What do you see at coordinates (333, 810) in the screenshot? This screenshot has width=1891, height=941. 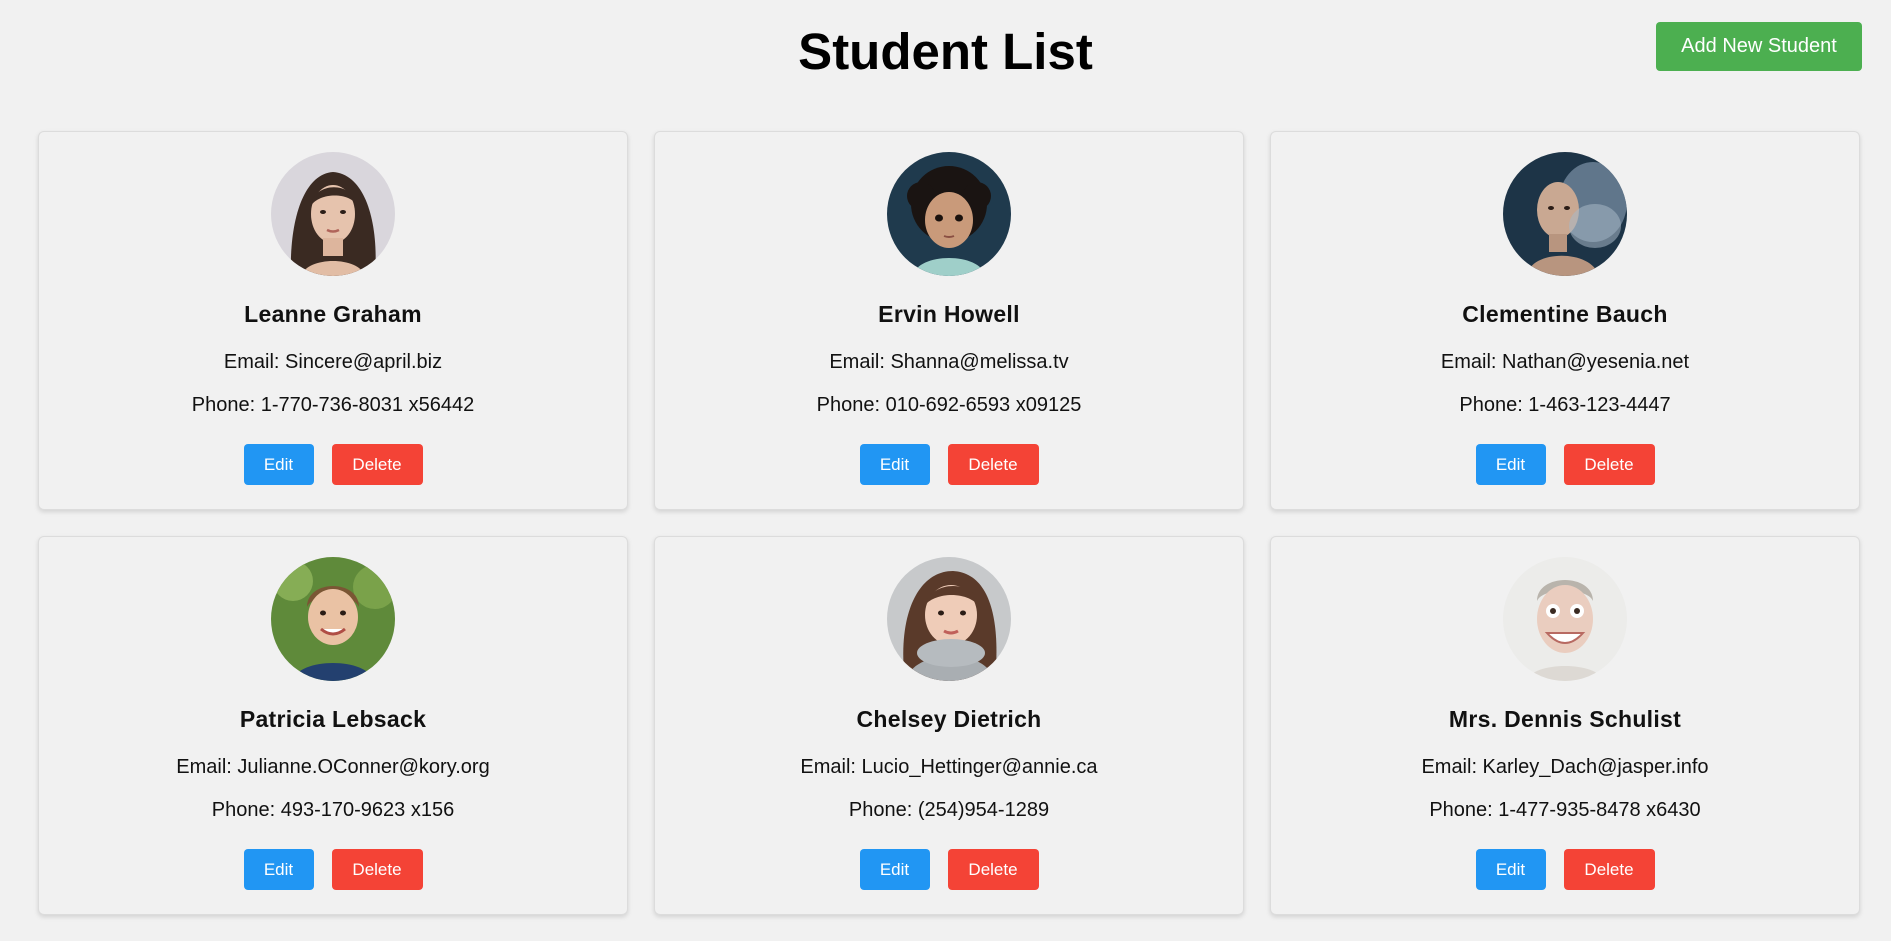 I see `student-phone: Phone: 493-170-9623 x156` at bounding box center [333, 810].